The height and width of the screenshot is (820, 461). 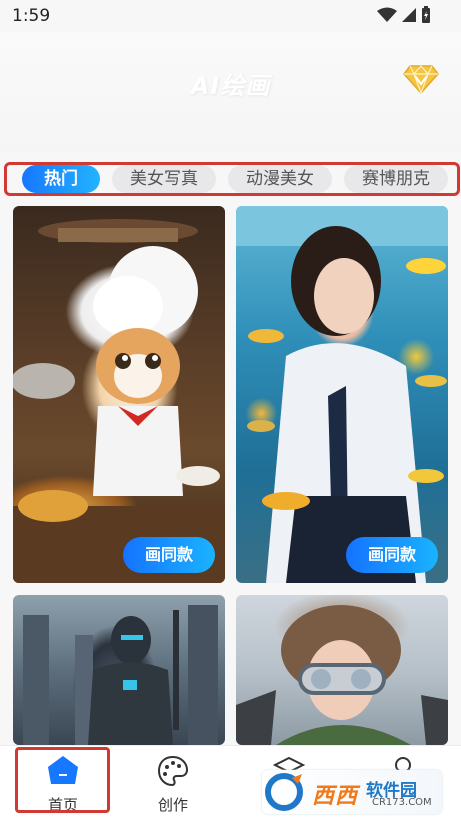 I want to click on tab-beauty-portrait: 美女写真, so click(x=164, y=179).